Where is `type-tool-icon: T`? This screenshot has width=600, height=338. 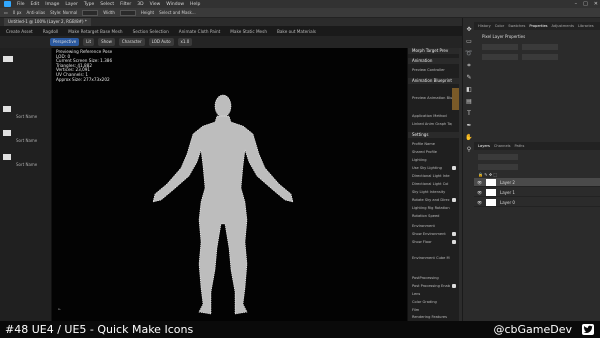
type-tool-icon: T is located at coordinates (469, 114).